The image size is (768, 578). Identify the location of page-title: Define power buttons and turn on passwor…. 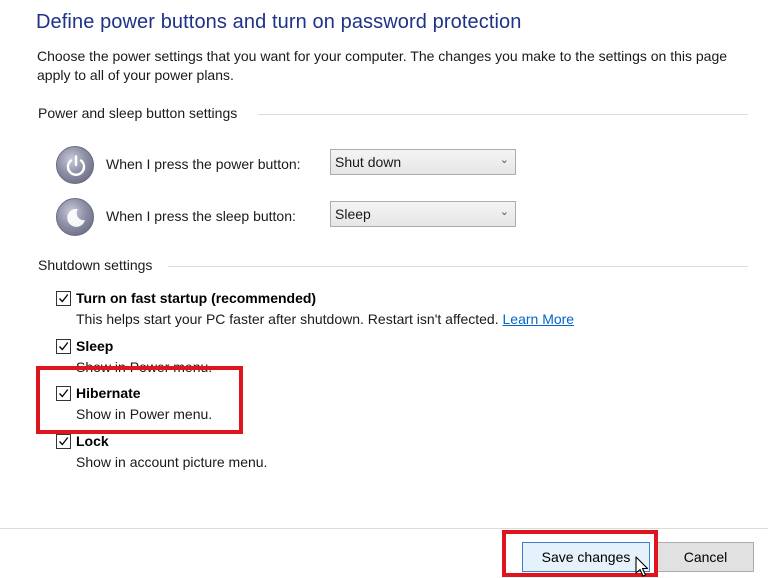
(279, 22).